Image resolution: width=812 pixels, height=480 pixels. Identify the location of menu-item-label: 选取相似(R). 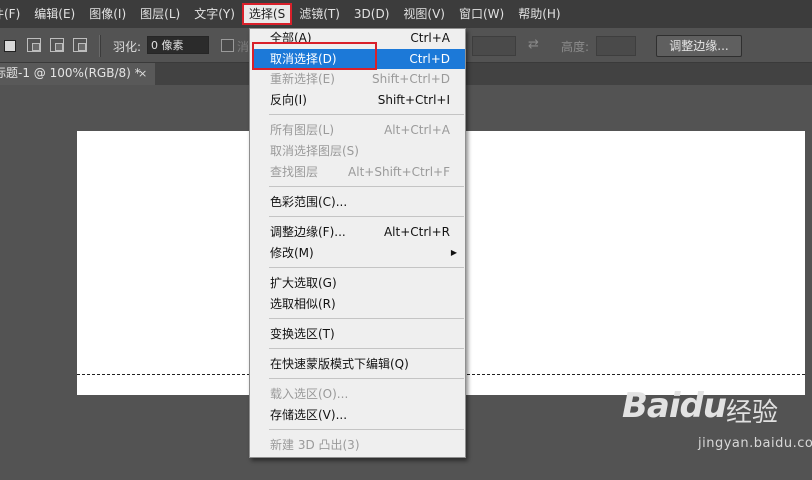
(303, 304).